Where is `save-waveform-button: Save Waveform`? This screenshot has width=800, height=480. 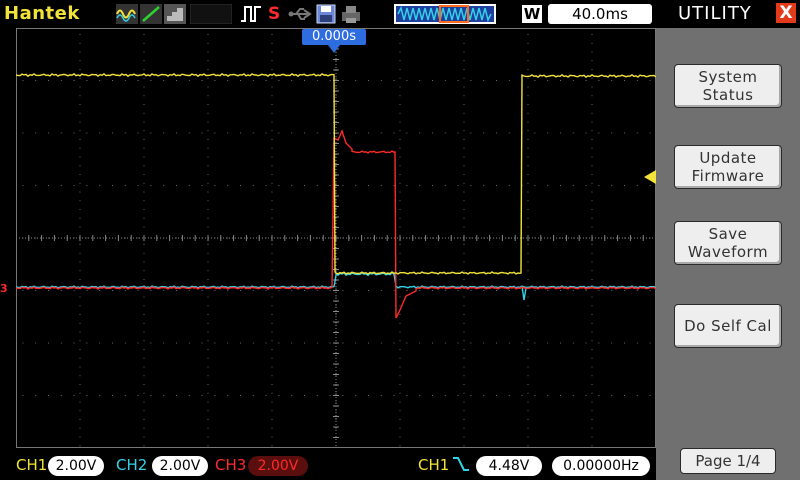 save-waveform-button: Save Waveform is located at coordinates (728, 243).